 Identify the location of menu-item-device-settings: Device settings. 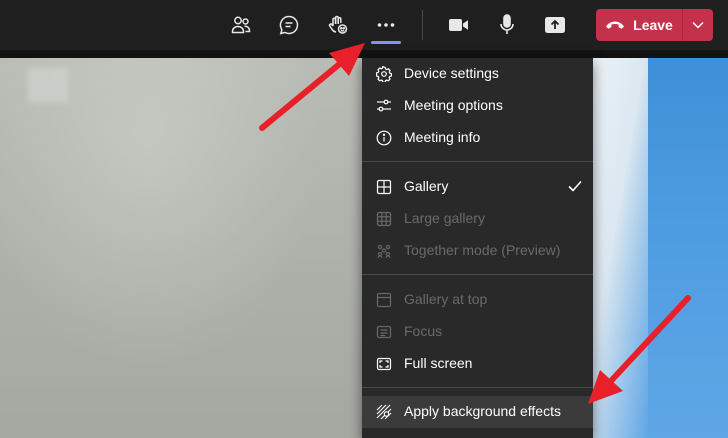
(477, 74).